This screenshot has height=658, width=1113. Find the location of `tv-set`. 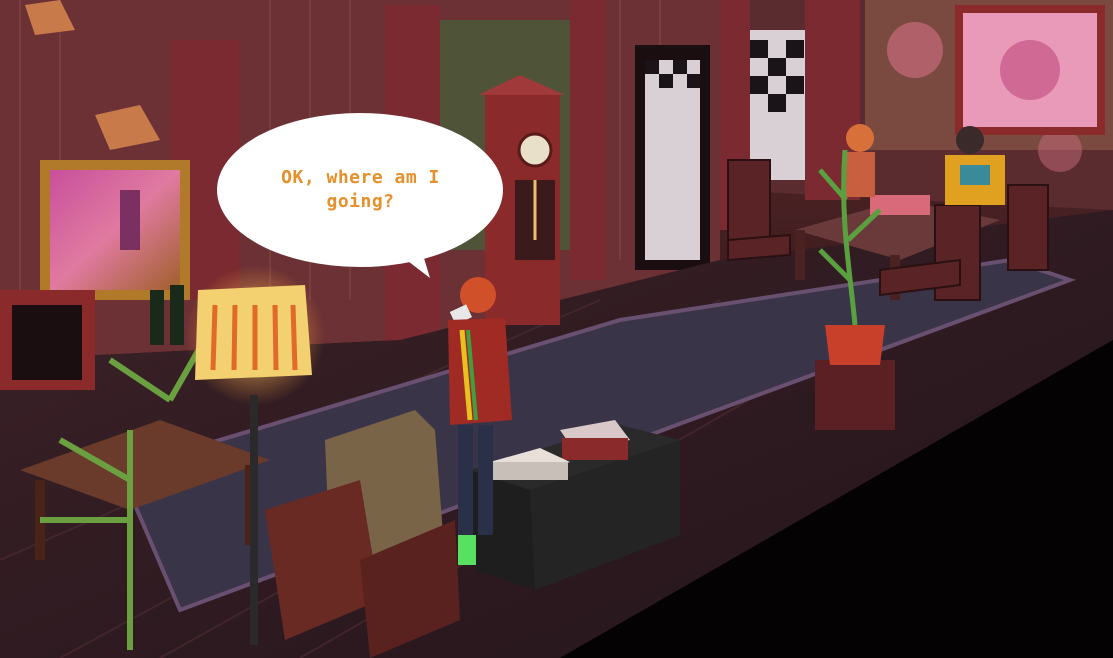

tv-set is located at coordinates (47, 340).